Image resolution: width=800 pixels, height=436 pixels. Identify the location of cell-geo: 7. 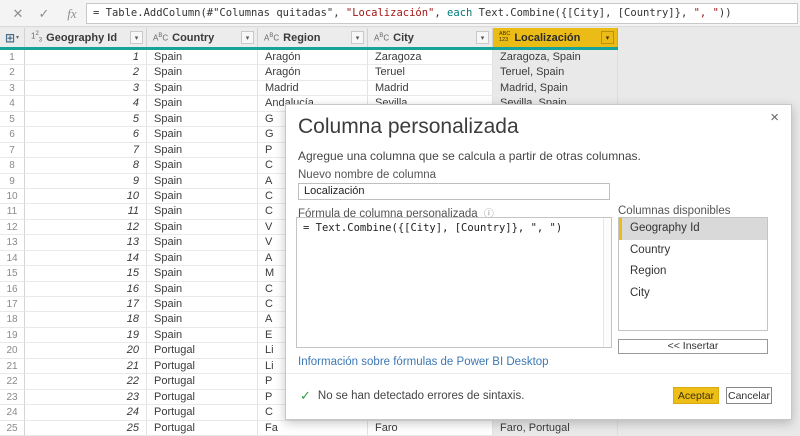
(86, 150).